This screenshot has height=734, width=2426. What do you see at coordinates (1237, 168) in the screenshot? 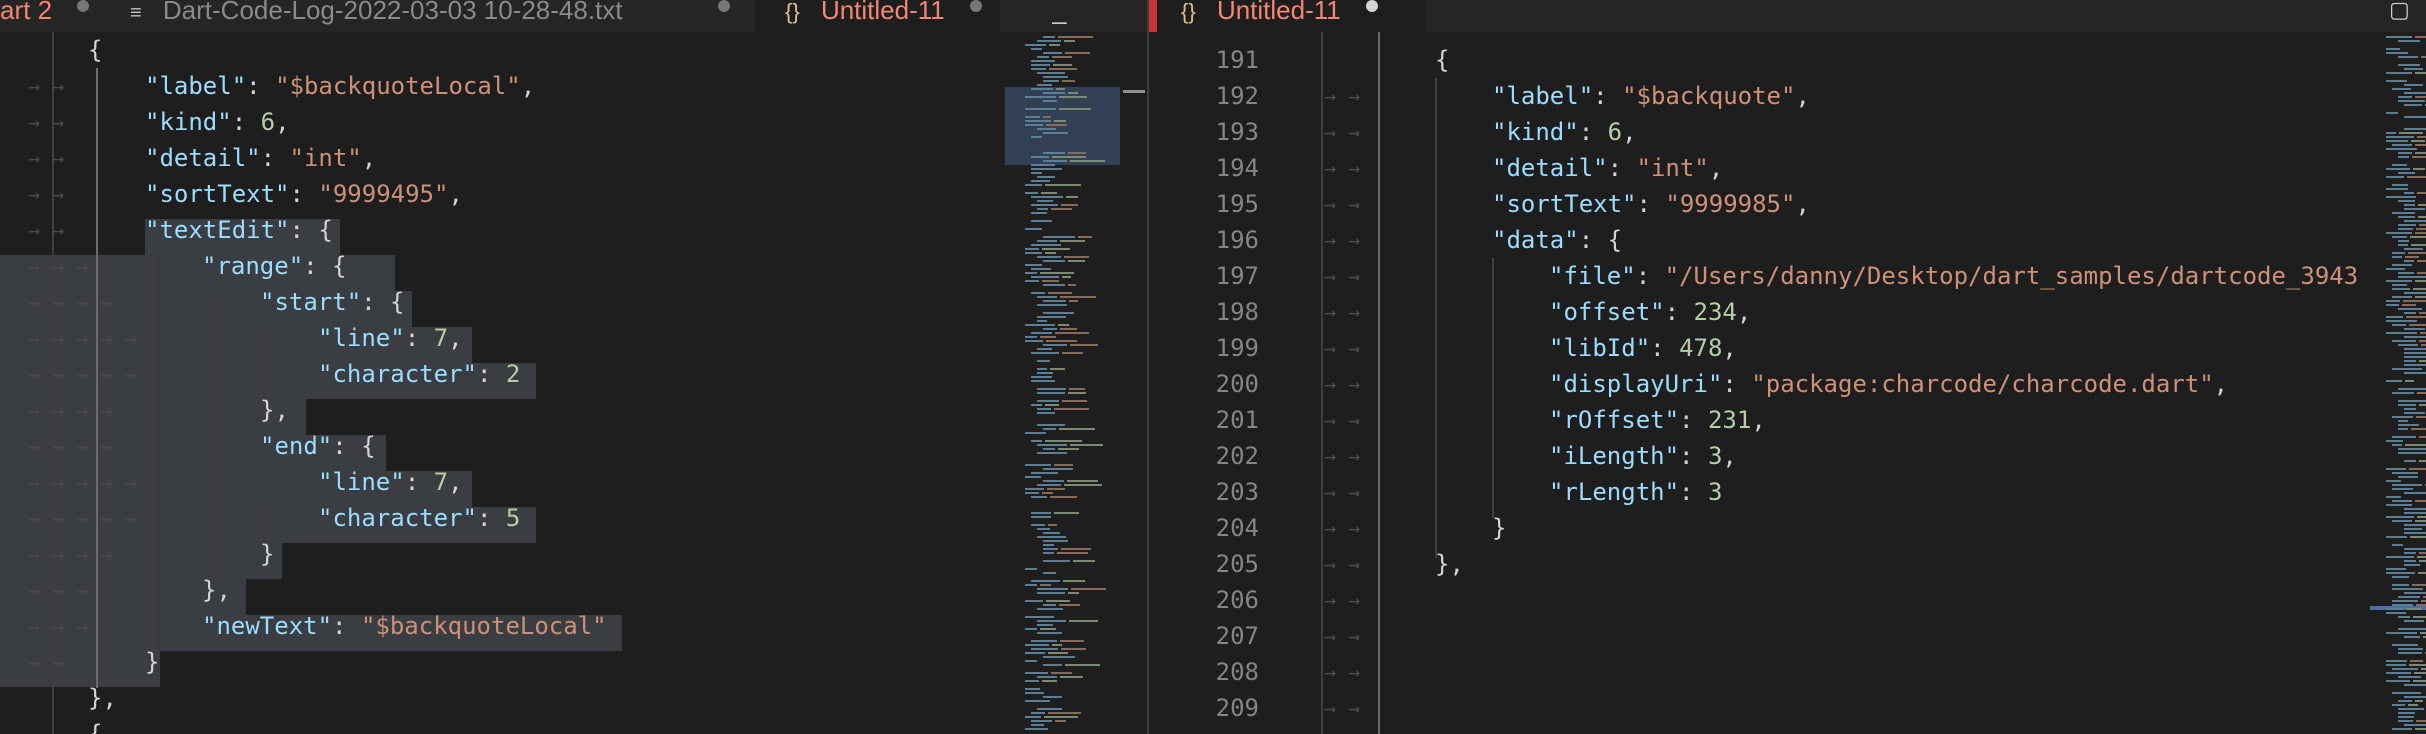
I see `line-number: 194` at bounding box center [1237, 168].